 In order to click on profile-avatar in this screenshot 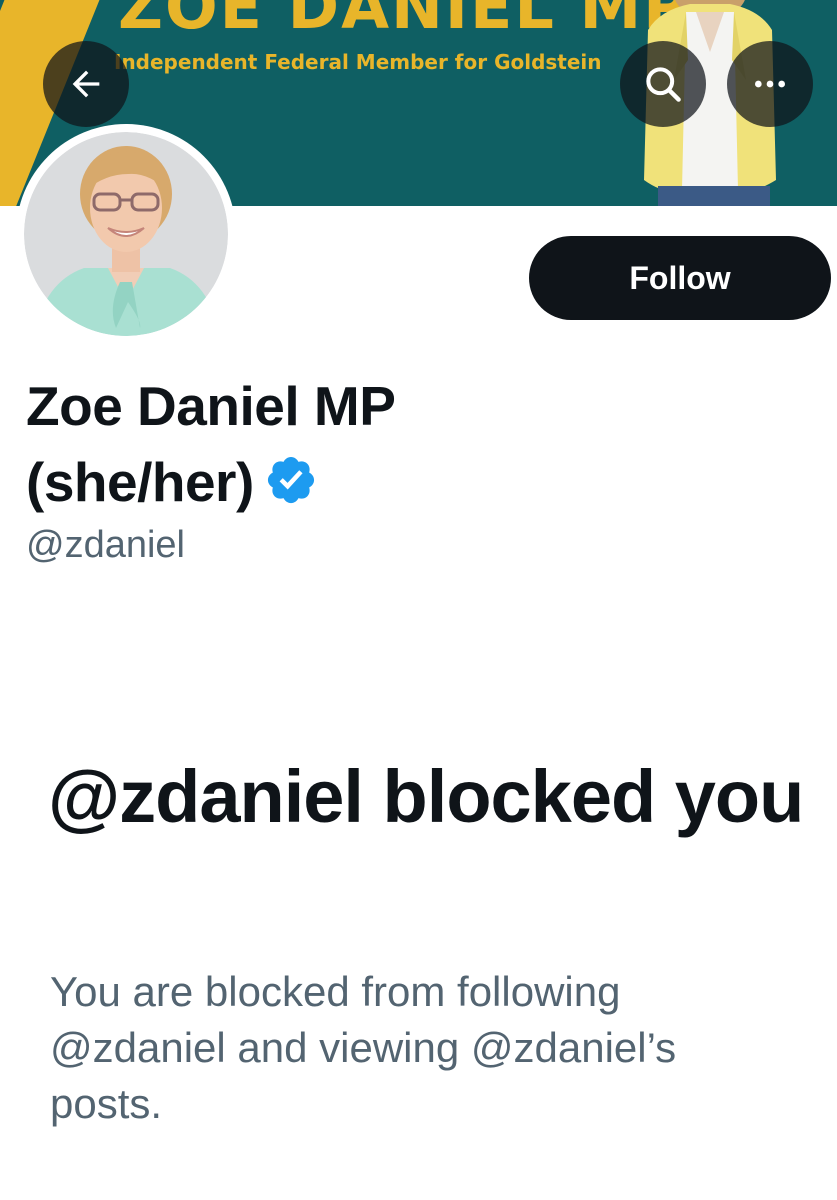, I will do `click(126, 234)`.